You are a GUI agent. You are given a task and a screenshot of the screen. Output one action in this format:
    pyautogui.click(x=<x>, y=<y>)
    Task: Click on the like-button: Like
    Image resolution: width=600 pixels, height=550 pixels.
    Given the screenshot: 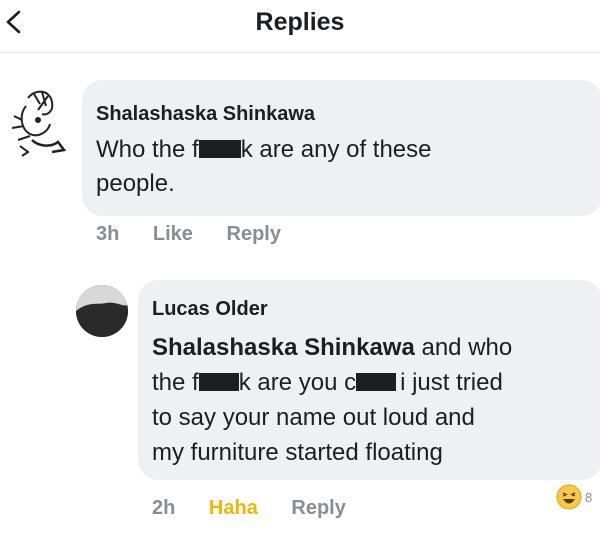 What is the action you would take?
    pyautogui.click(x=173, y=234)
    